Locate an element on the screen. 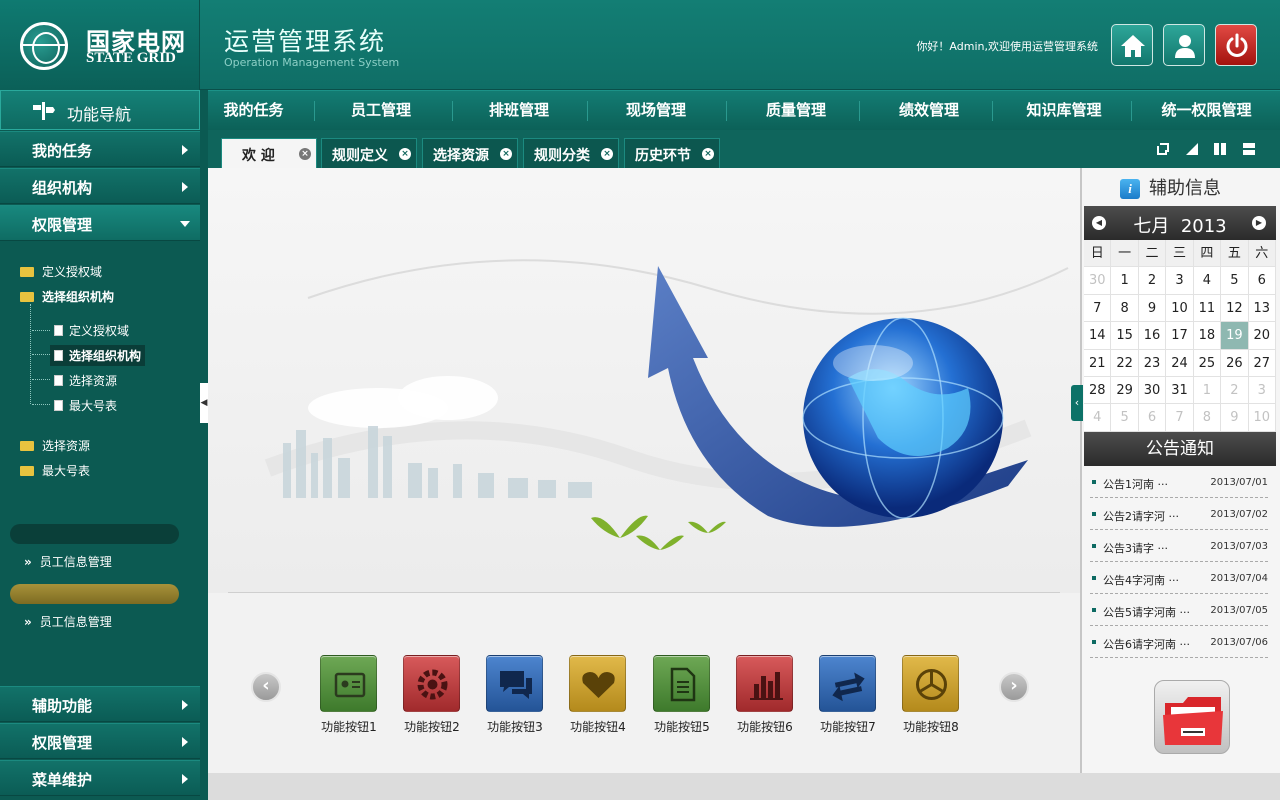  notice-item: 公告5请字河南 ··· 2013/07/05 is located at coordinates (1179, 611).